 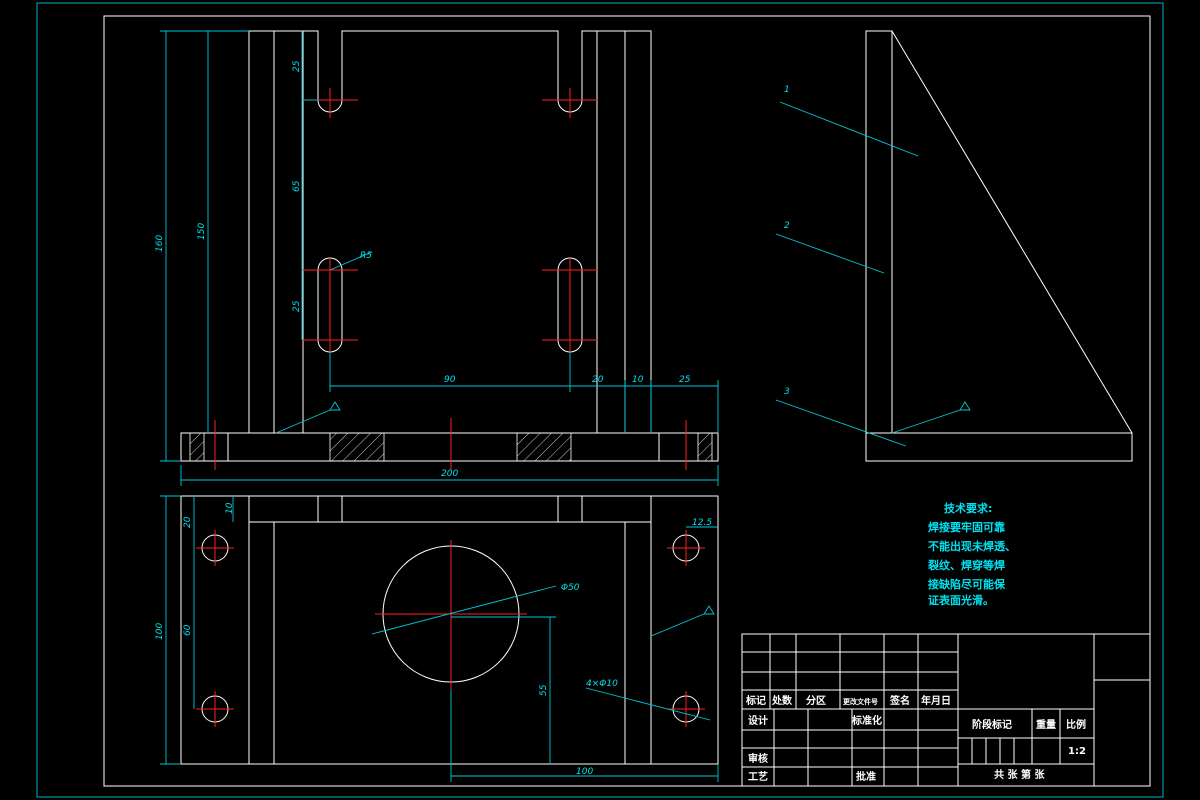 What do you see at coordinates (787, 392) in the screenshot?
I see `balloon-3: 3` at bounding box center [787, 392].